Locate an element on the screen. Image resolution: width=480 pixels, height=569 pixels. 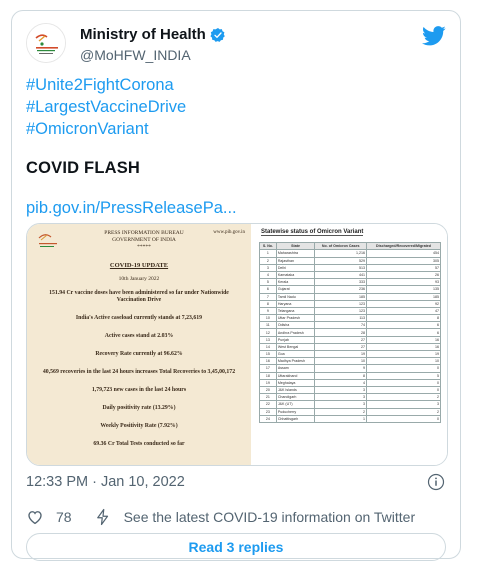
table-cell: 236 is located at coordinates (341, 289).